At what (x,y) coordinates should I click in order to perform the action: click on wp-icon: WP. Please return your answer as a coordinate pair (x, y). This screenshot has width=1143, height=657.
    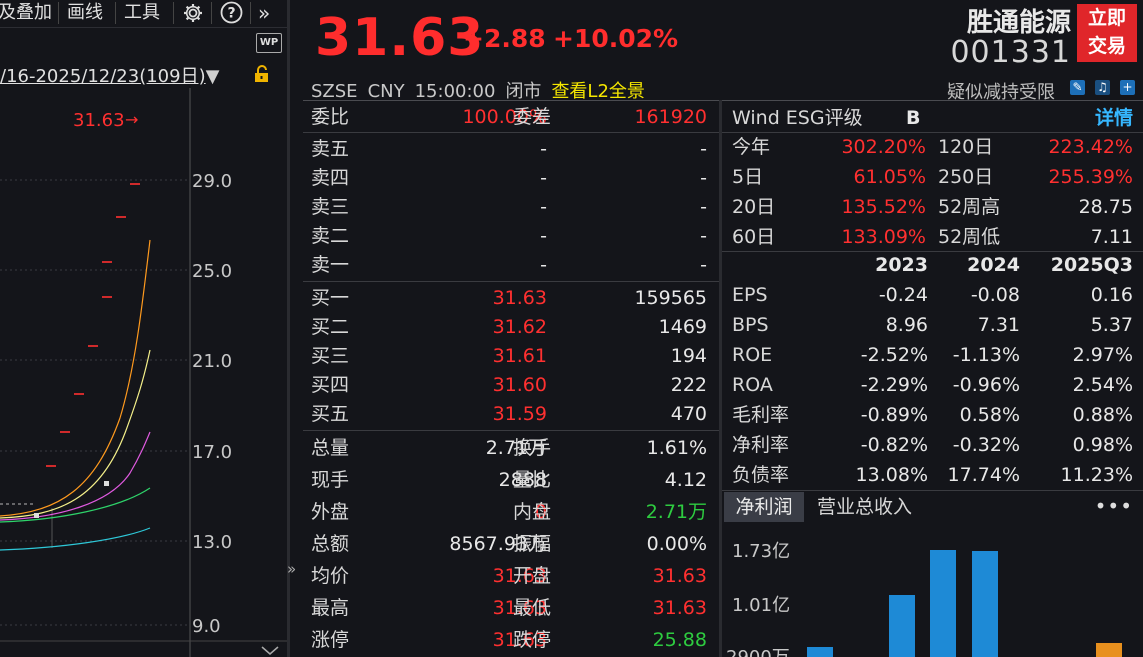
    Looking at the image, I should click on (269, 43).